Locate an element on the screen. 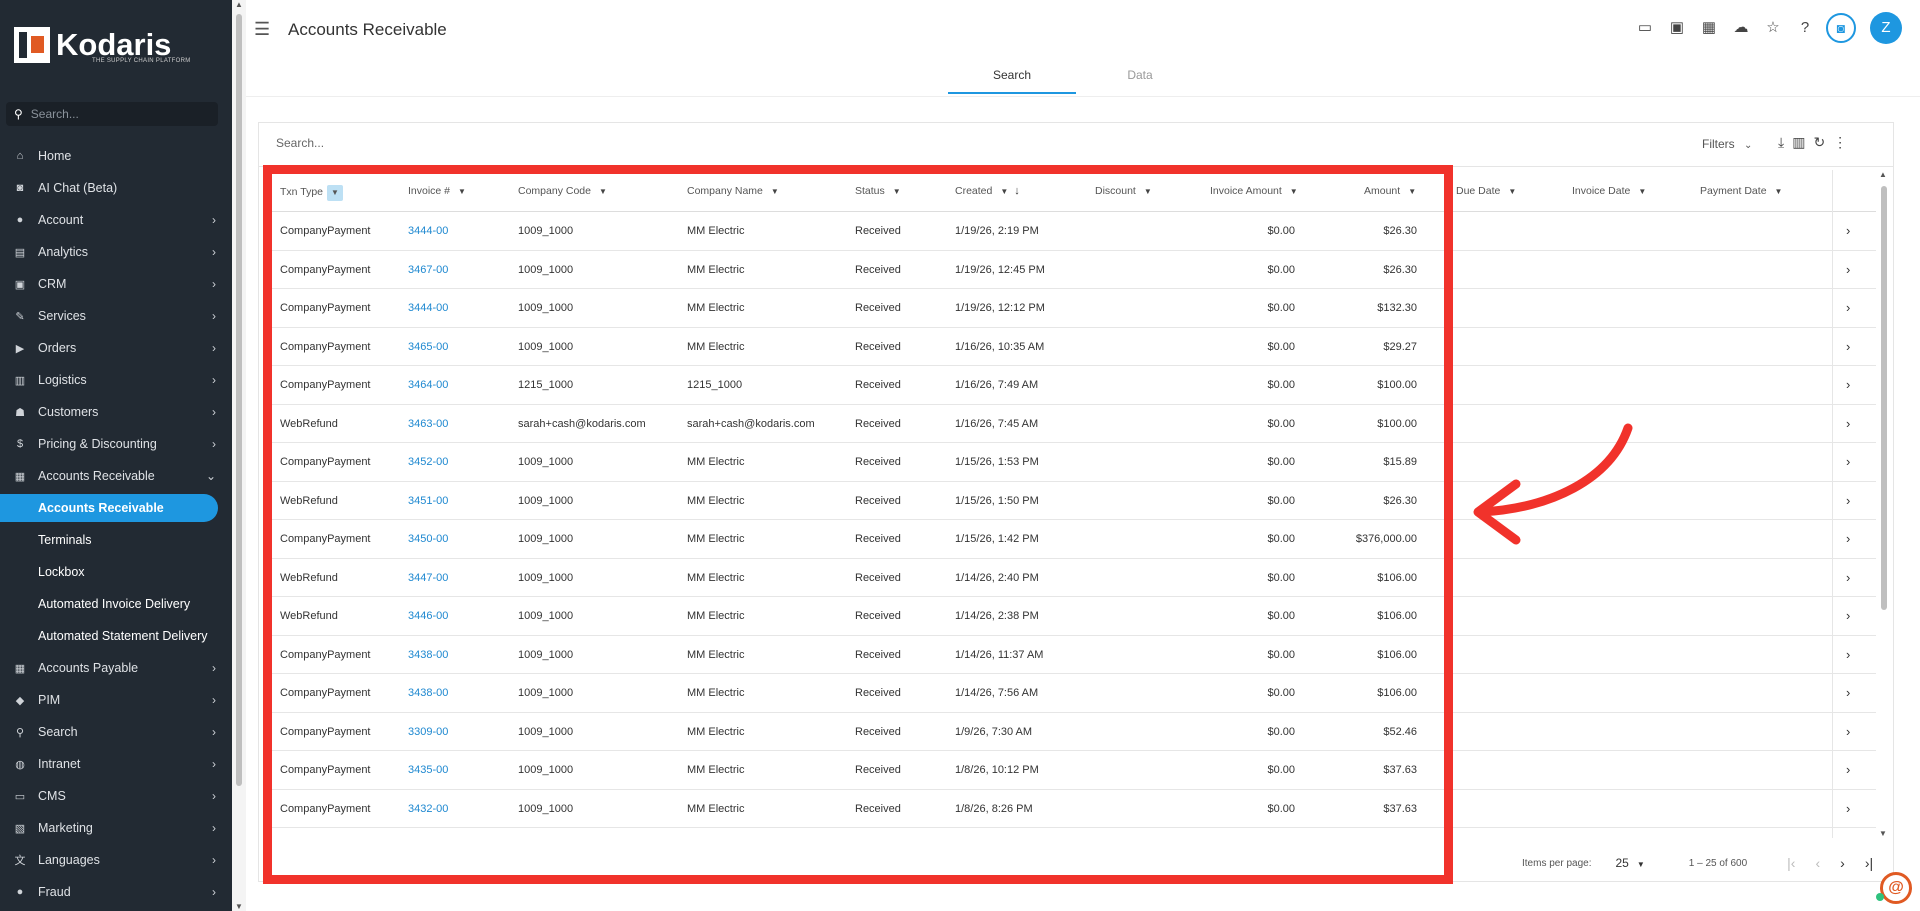 The width and height of the screenshot is (1920, 911). sidebar-item-terminals: Terminals is located at coordinates (116, 540).